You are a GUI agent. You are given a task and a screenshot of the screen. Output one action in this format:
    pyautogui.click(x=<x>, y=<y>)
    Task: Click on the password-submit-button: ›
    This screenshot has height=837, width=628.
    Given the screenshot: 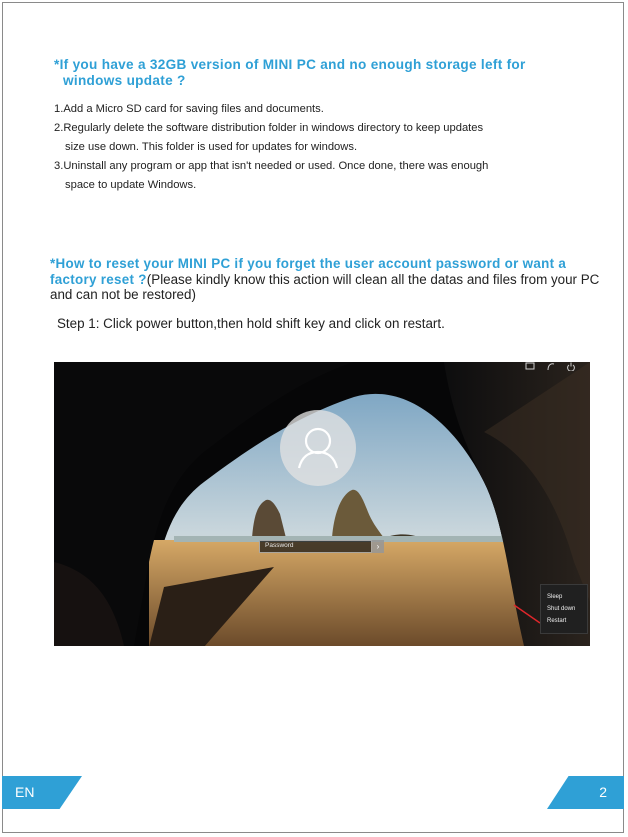 What is the action you would take?
    pyautogui.click(x=378, y=546)
    